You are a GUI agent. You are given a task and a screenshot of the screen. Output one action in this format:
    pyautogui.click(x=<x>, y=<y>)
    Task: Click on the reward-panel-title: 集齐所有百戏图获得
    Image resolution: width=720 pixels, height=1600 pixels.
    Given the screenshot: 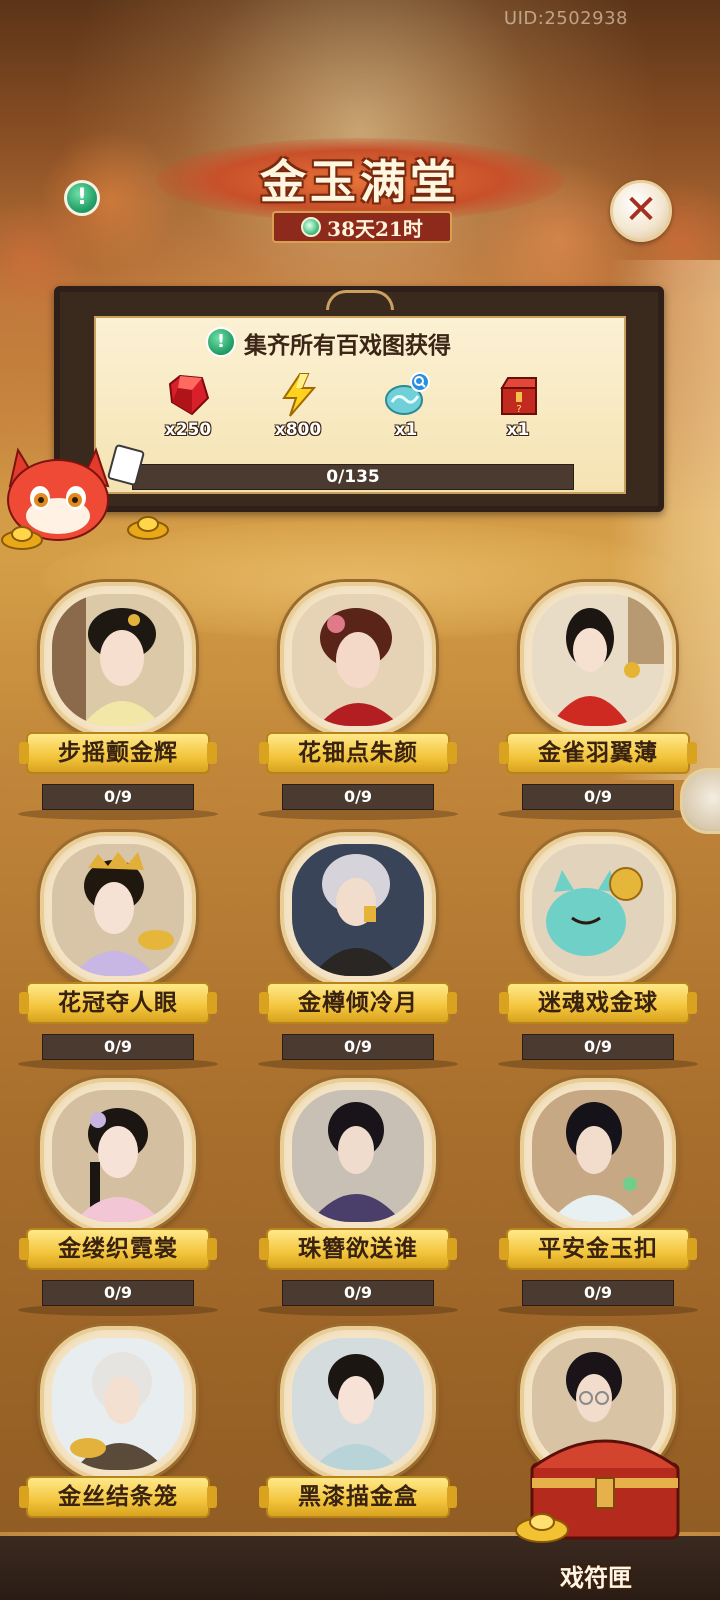 What is the action you would take?
    pyautogui.click(x=347, y=345)
    